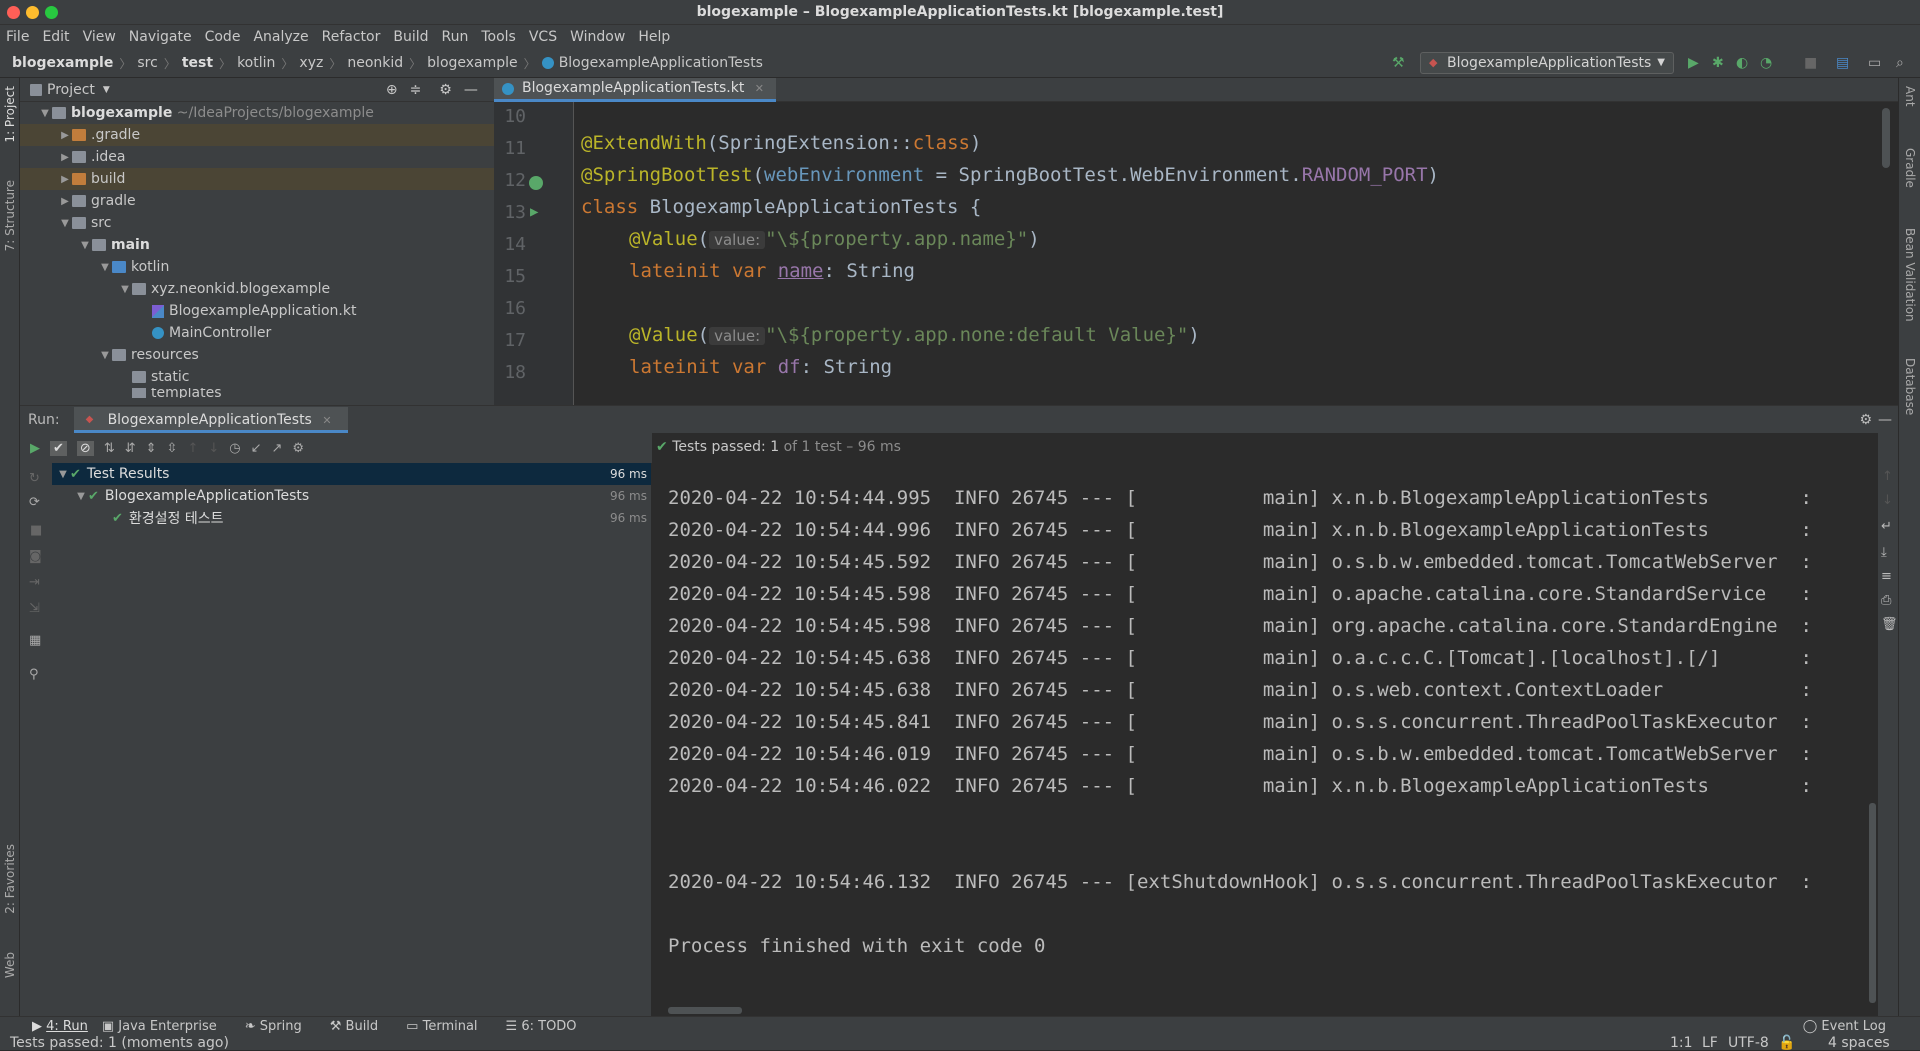  What do you see at coordinates (85, 448) in the screenshot?
I see `show-ignored-icon: ⊘` at bounding box center [85, 448].